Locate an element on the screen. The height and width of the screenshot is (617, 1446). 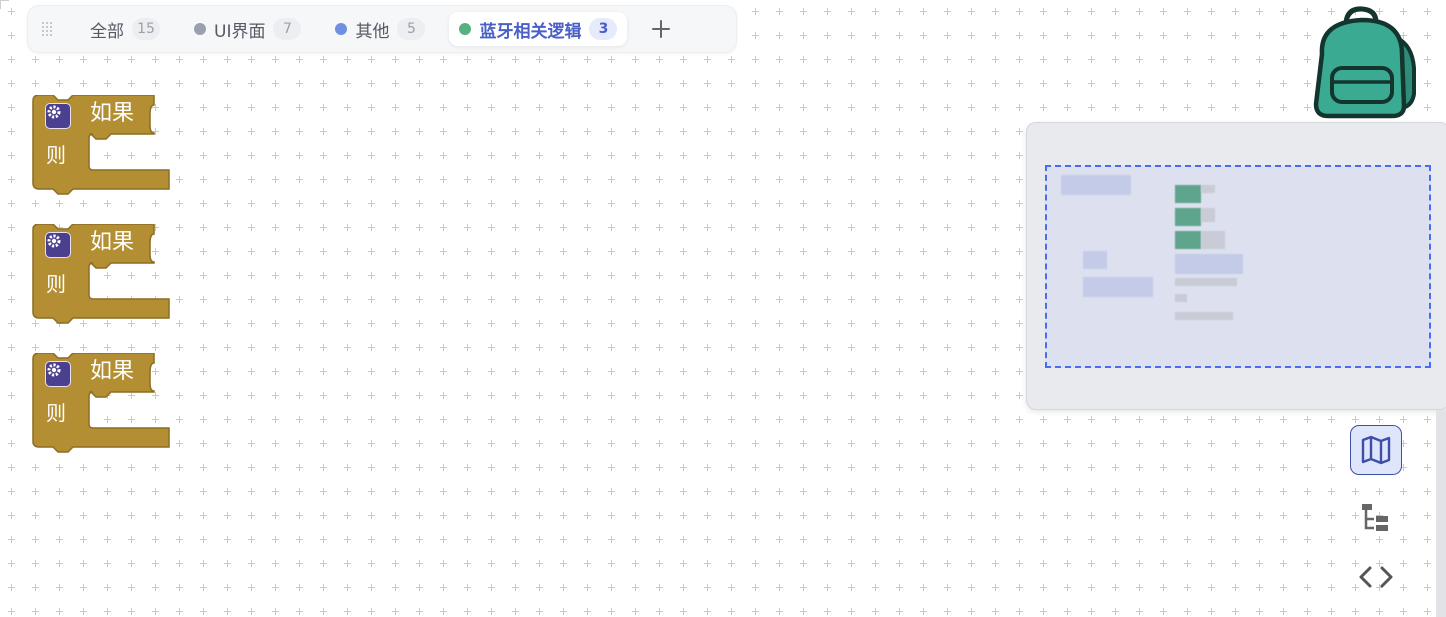
structure-tree-button is located at coordinates (1376, 517).